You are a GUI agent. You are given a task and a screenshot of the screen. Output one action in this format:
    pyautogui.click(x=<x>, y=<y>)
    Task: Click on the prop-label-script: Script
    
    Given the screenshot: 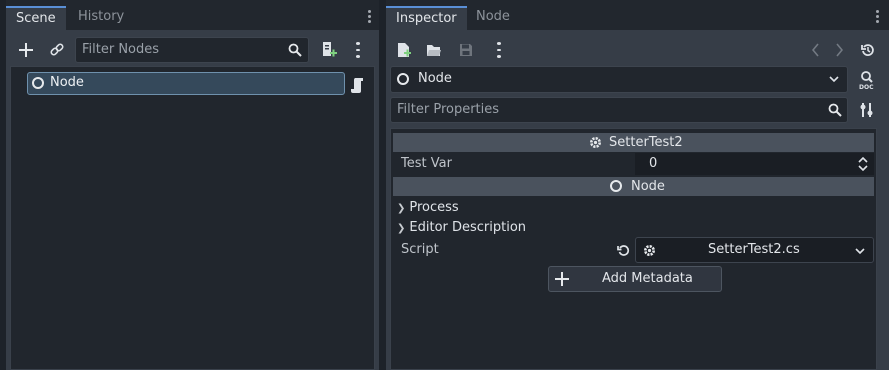 What is the action you would take?
    pyautogui.click(x=420, y=249)
    